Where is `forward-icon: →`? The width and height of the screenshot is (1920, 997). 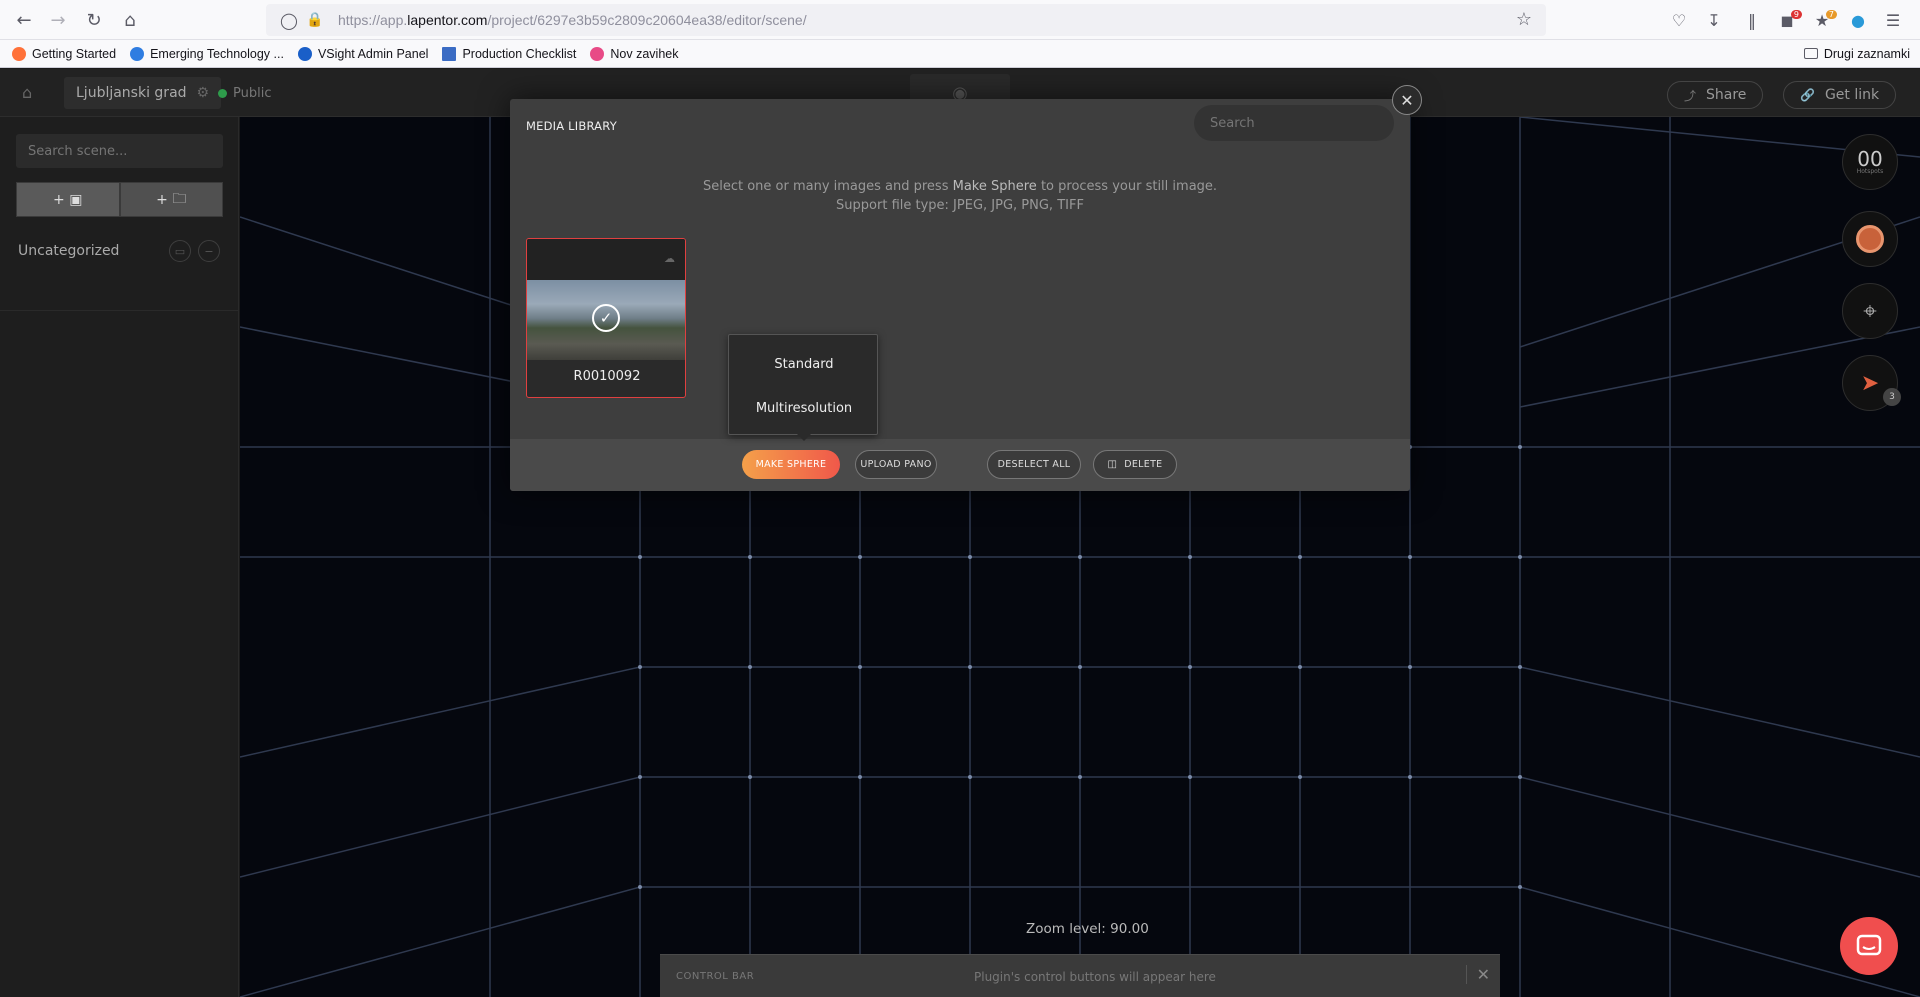 forward-icon: → is located at coordinates (58, 20).